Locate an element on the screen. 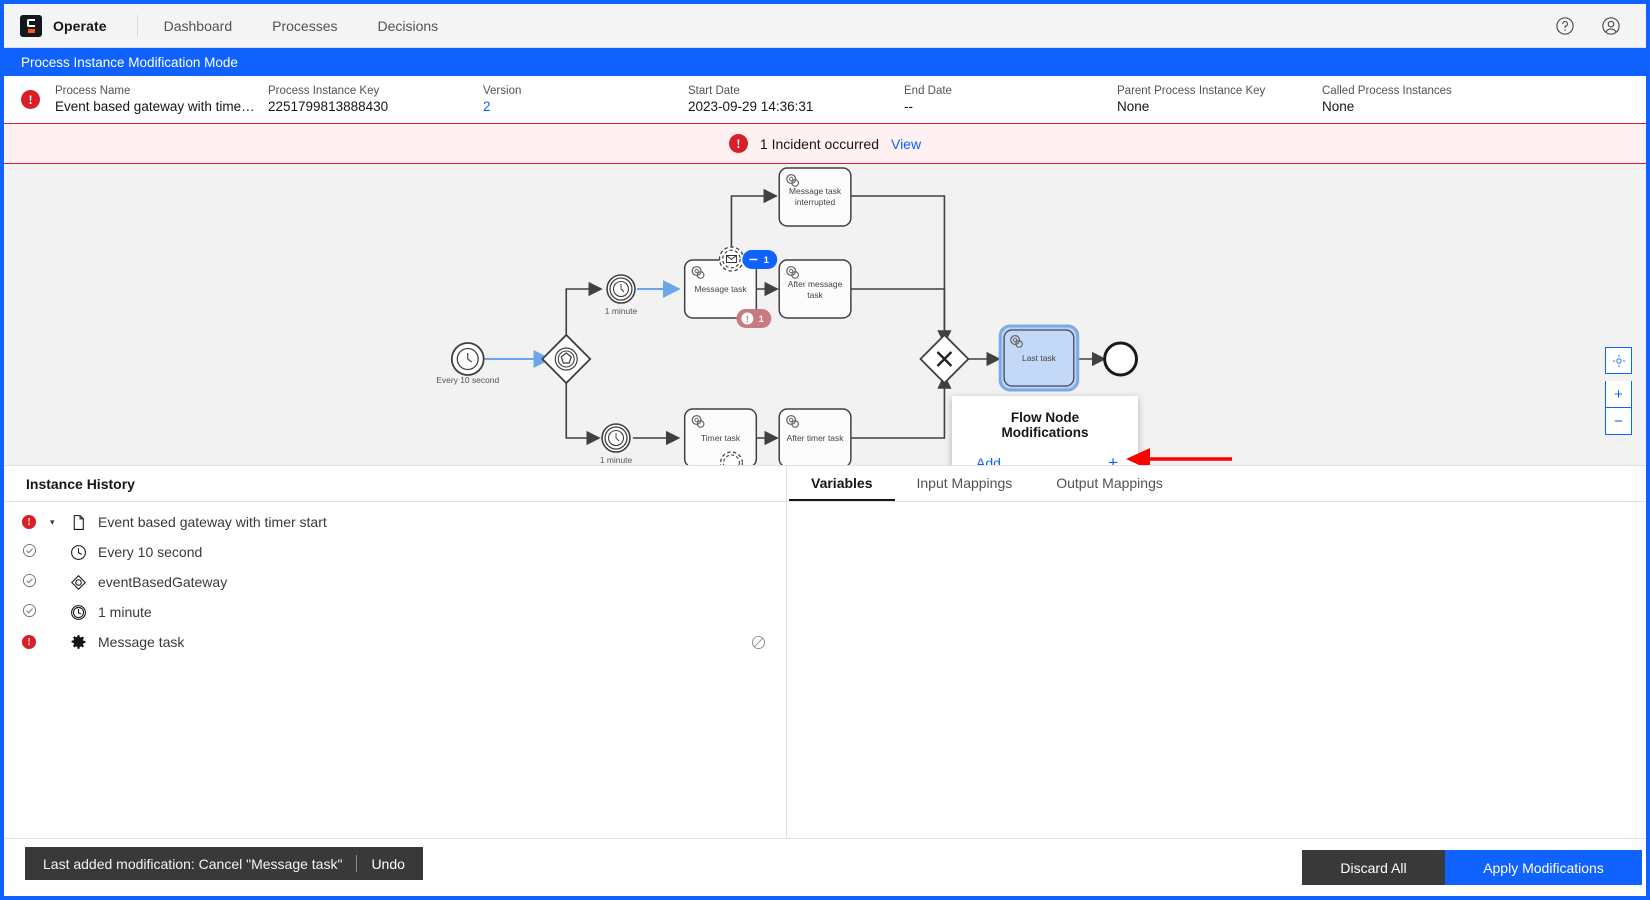 This screenshot has height=900, width=1650. expand-caret-icon: ▾ is located at coordinates (60, 522).